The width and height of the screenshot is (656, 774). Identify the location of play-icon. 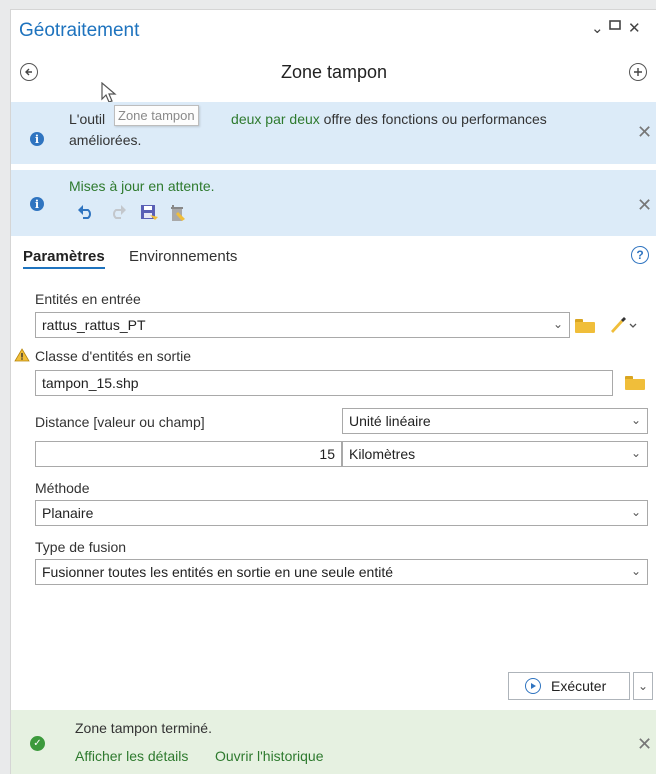
(533, 686).